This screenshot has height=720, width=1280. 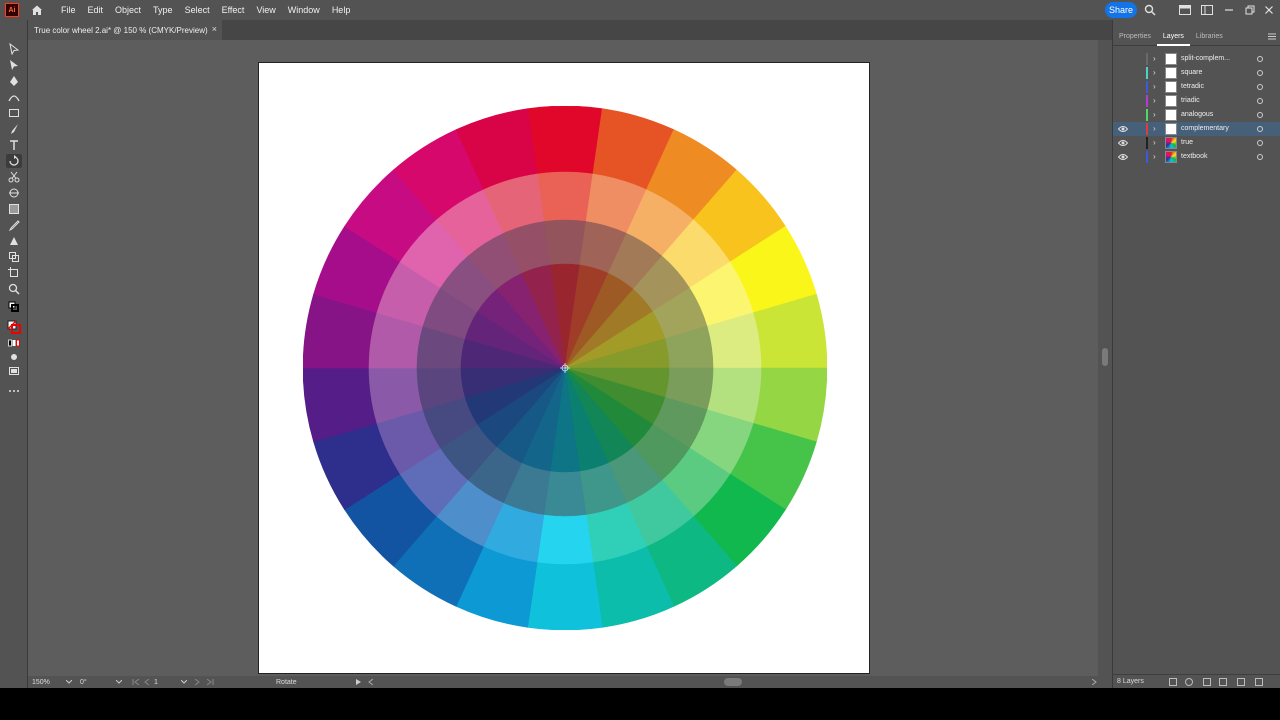 I want to click on horizontal-scroll-thumb, so click(x=733, y=682).